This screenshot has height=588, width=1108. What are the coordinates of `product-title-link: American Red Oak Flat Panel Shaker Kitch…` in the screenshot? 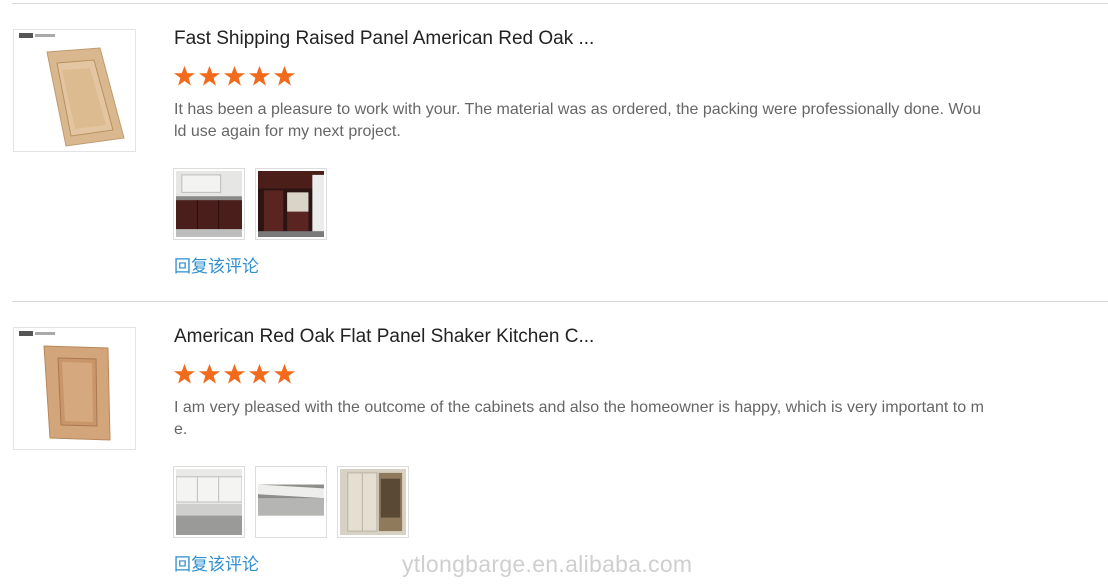 It's located at (384, 337).